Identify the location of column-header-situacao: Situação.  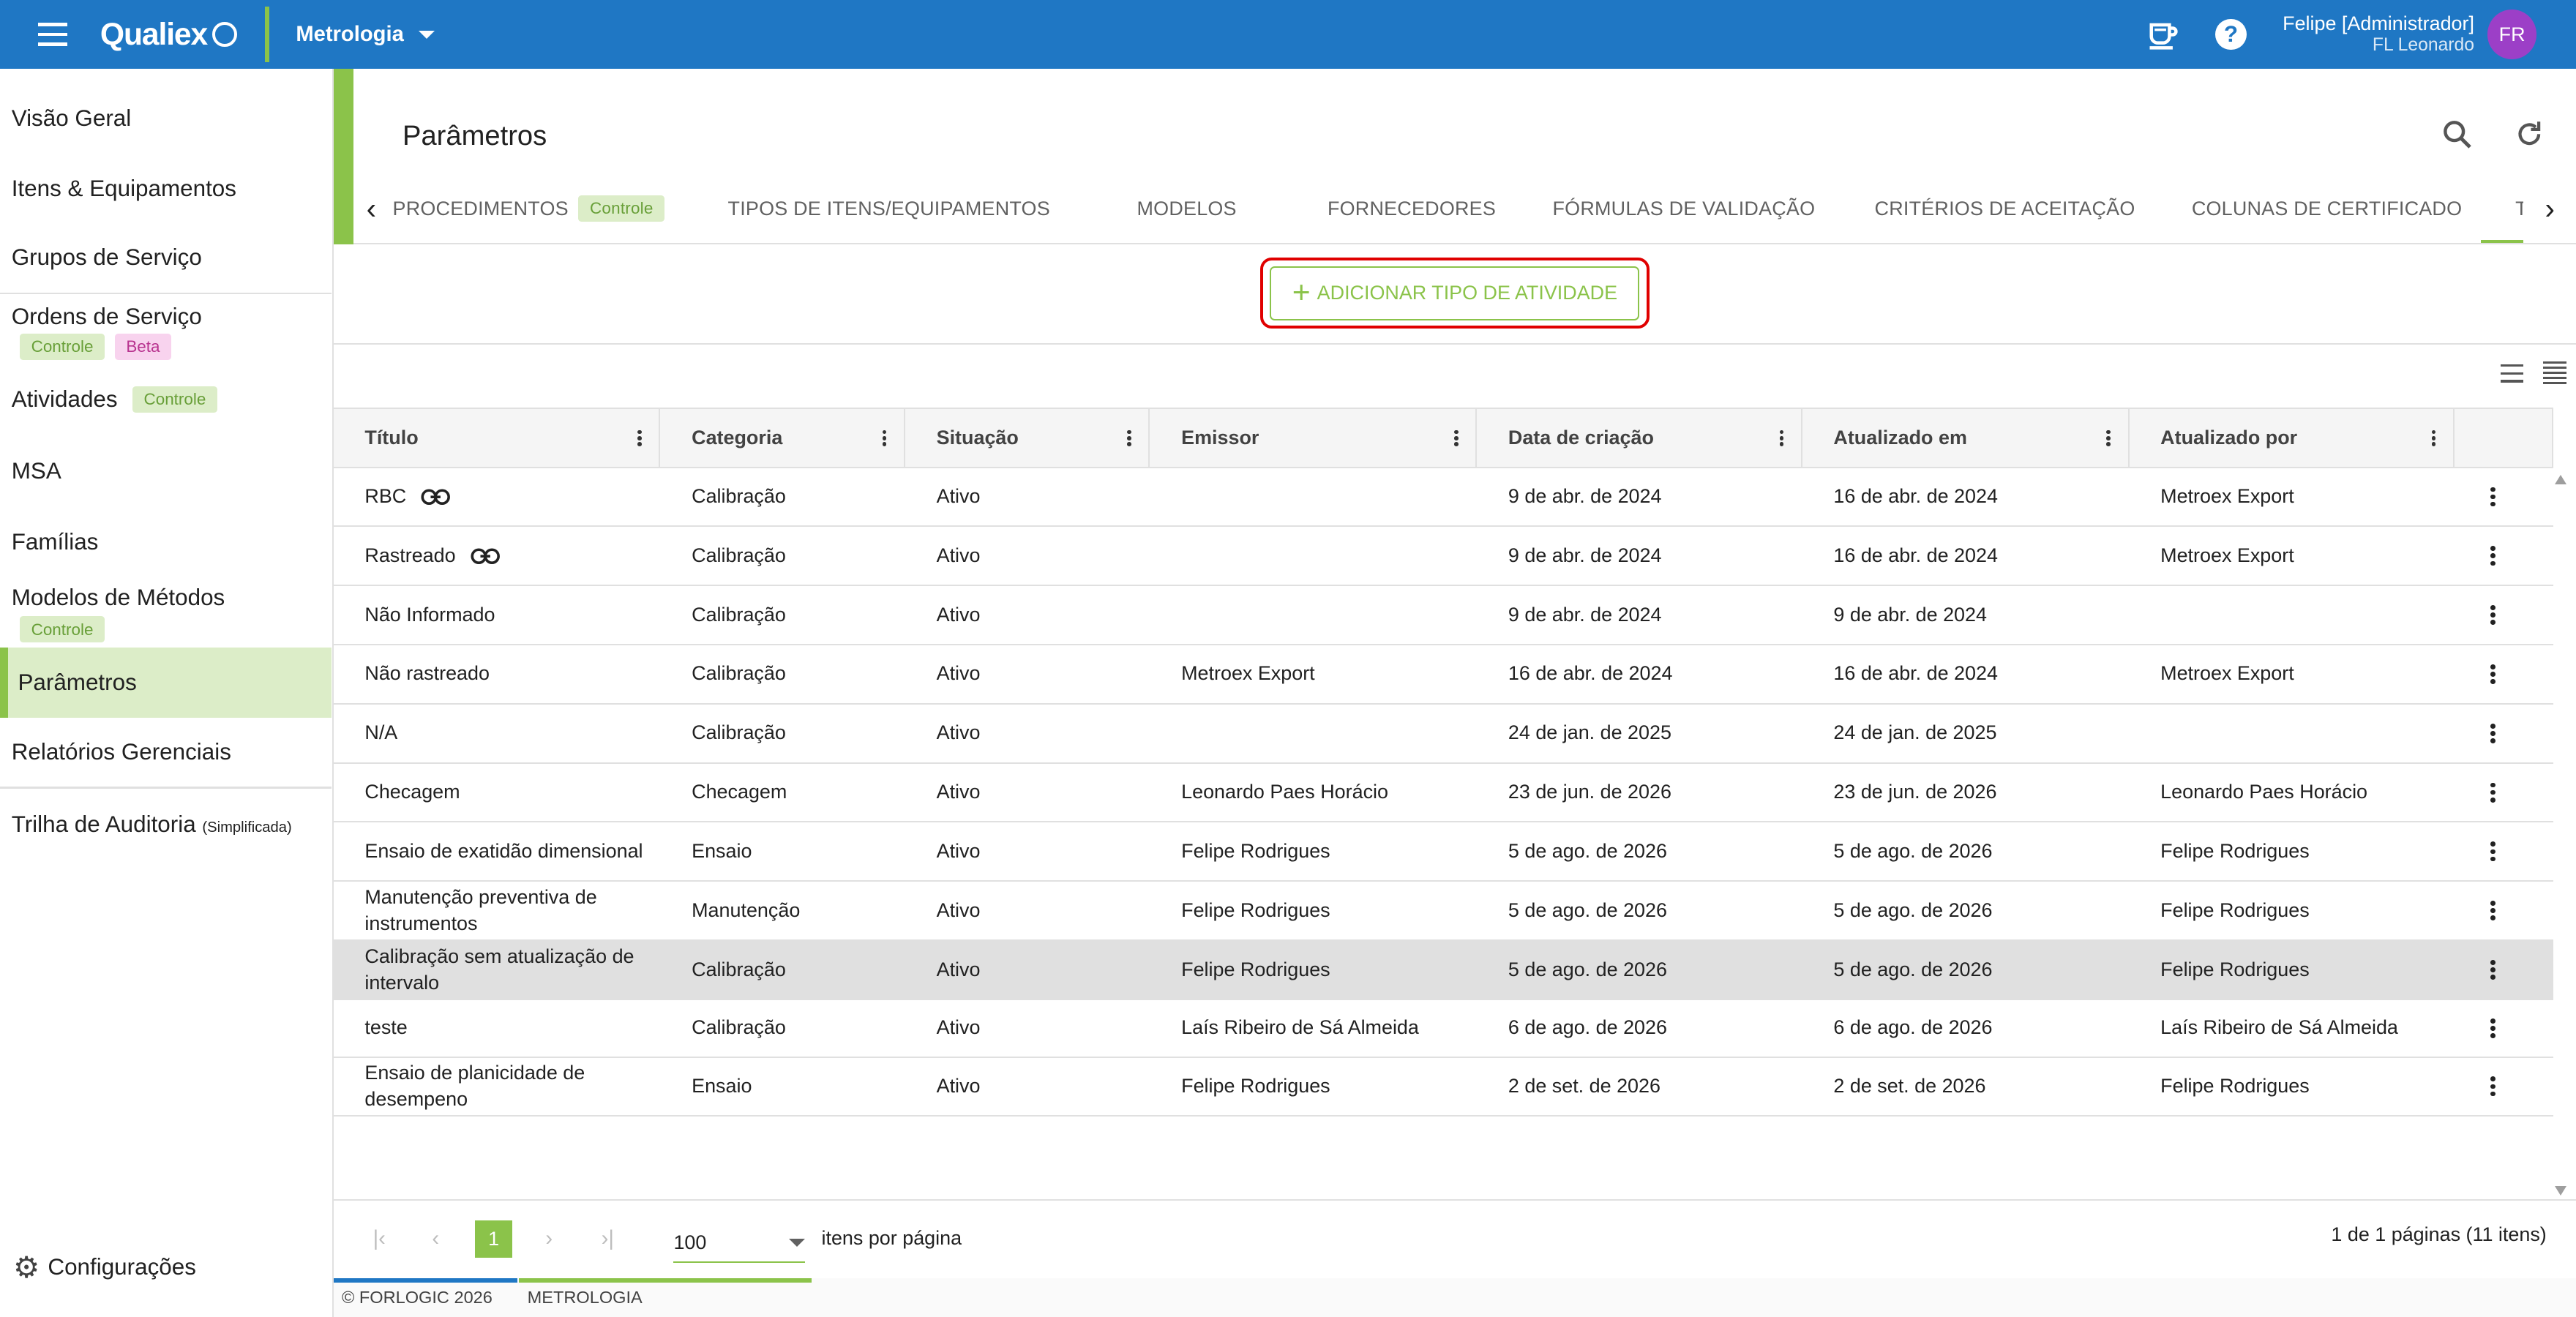
(1027, 438).